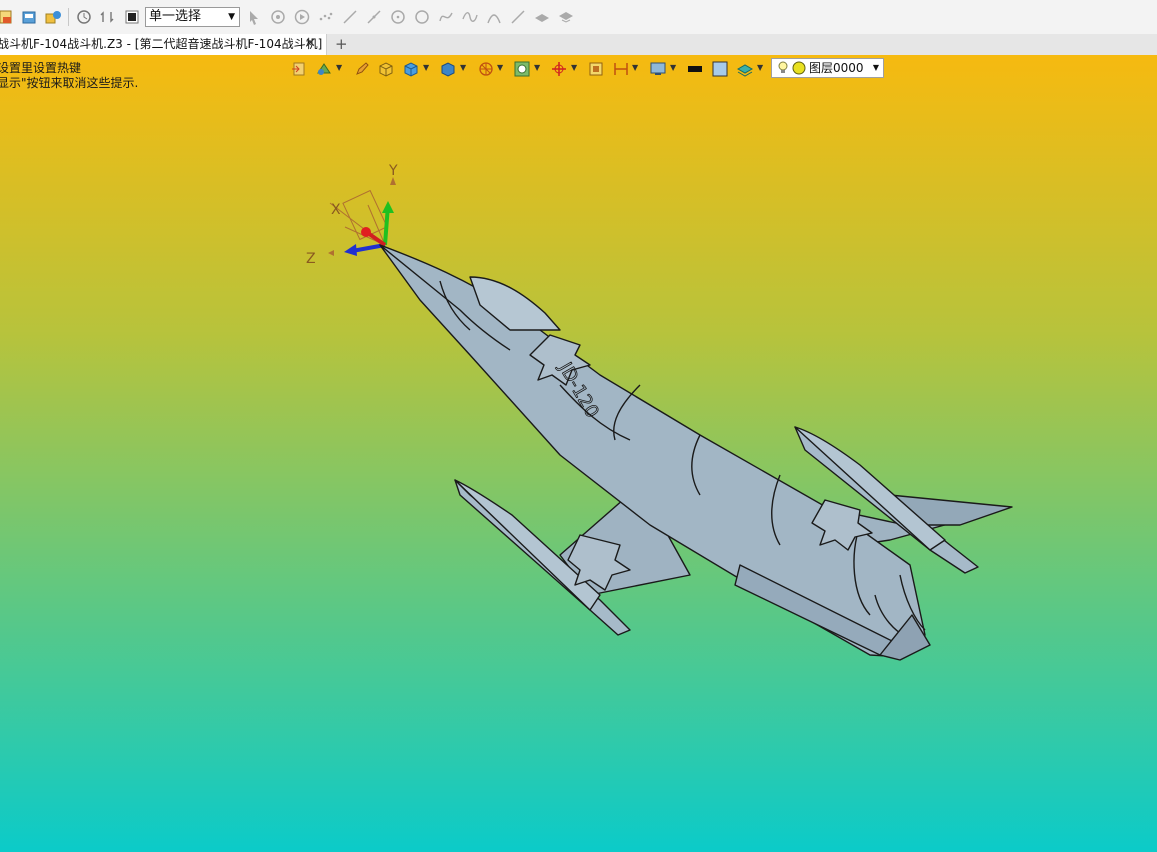 Image resolution: width=1157 pixels, height=852 pixels. I want to click on stop-icon, so click(132, 17).